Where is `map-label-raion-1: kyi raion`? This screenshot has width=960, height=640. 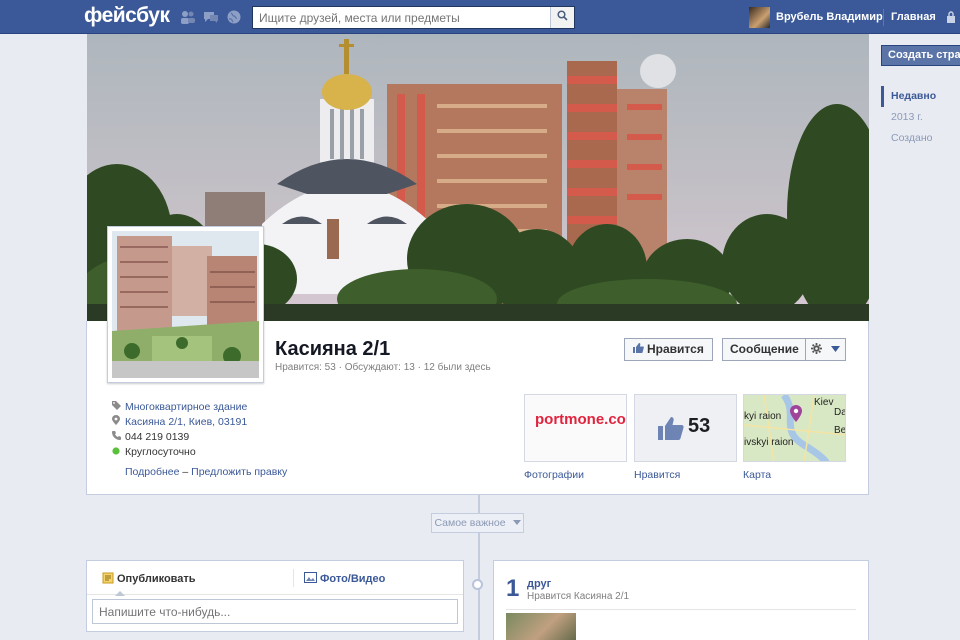
map-label-raion-1: kyi raion is located at coordinates (763, 416).